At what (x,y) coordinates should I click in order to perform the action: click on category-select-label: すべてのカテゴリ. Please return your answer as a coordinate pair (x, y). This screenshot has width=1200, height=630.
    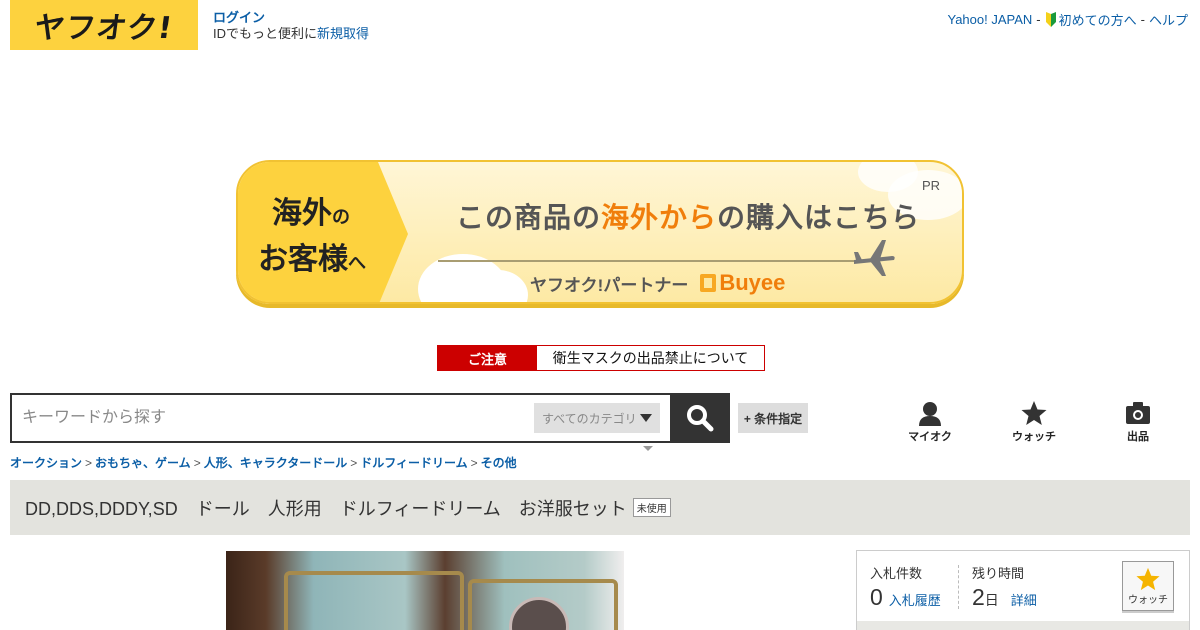
    Looking at the image, I should click on (589, 418).